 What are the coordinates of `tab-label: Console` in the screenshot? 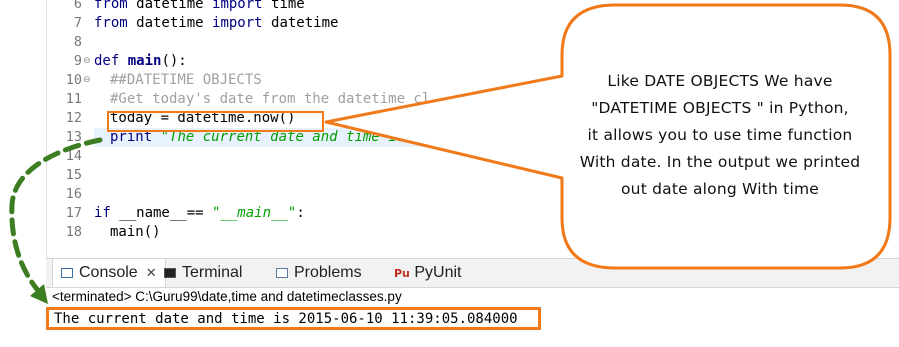 It's located at (108, 272).